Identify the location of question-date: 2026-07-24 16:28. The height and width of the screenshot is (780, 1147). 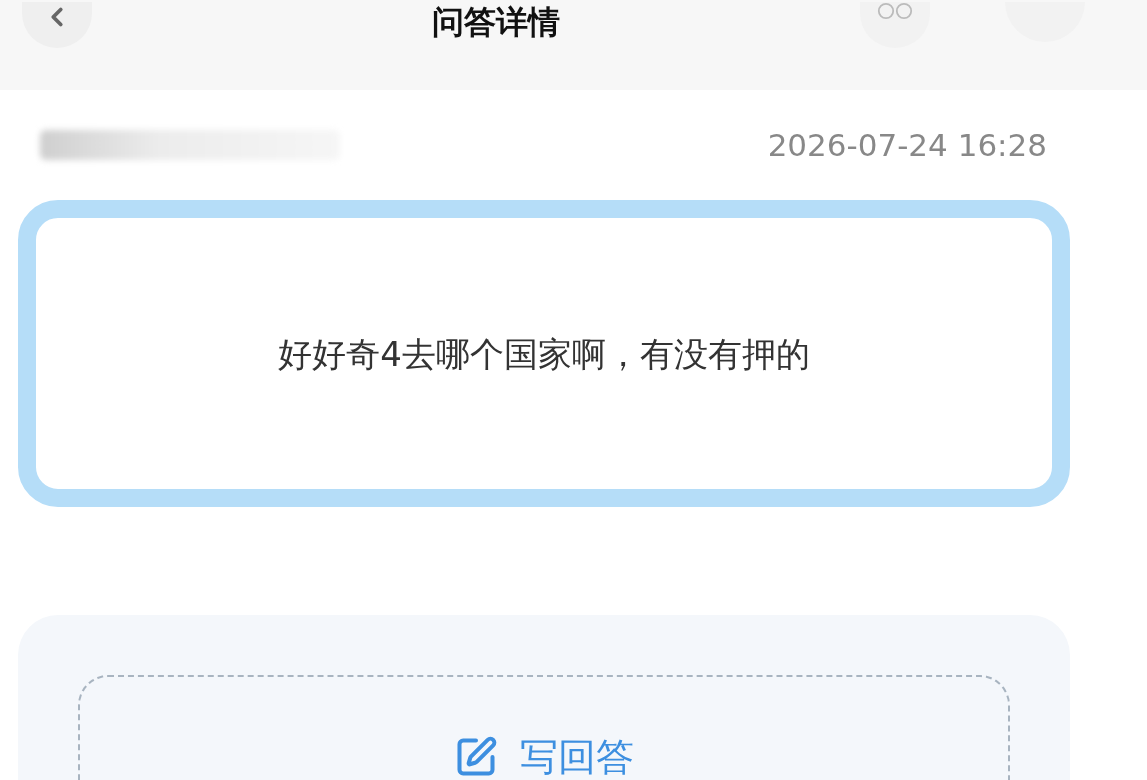
(907, 145).